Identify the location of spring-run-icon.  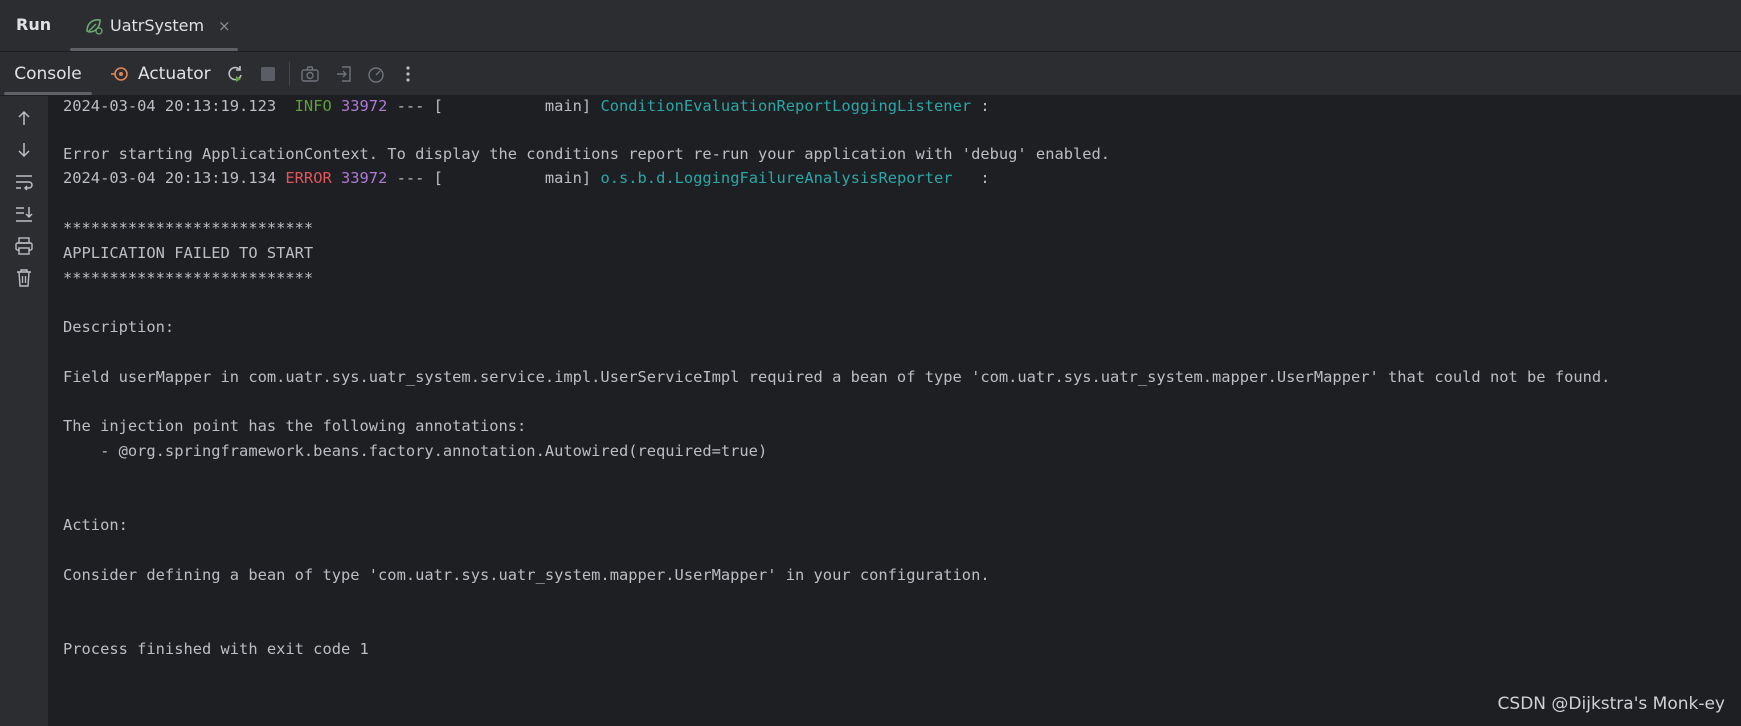
(94, 26).